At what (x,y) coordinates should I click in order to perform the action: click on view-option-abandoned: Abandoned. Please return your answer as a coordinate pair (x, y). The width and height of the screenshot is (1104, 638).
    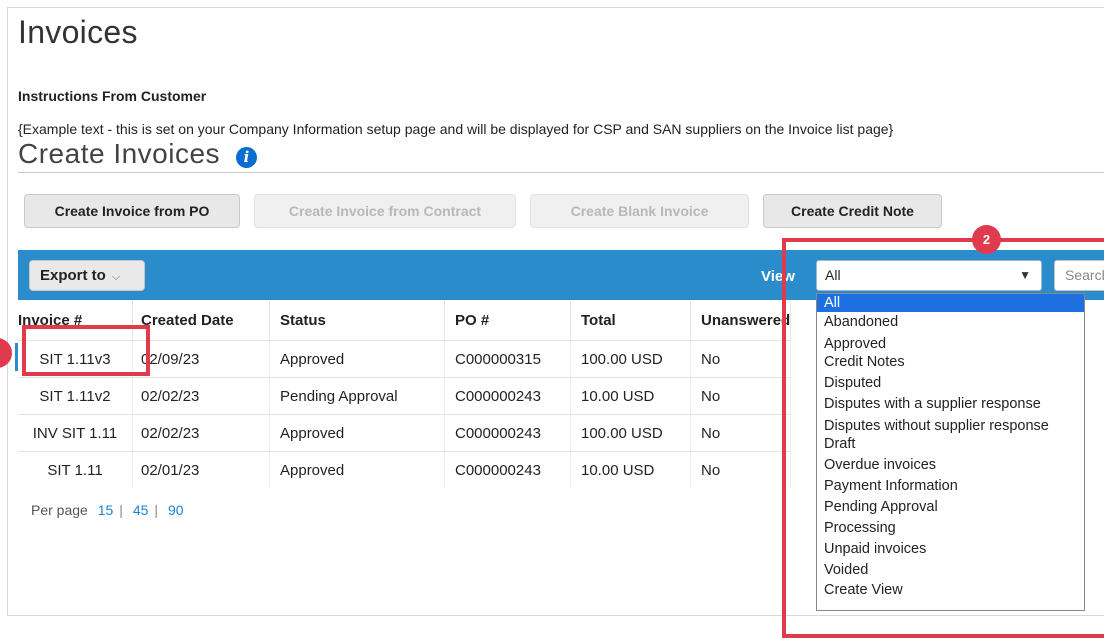
    Looking at the image, I should click on (950, 322).